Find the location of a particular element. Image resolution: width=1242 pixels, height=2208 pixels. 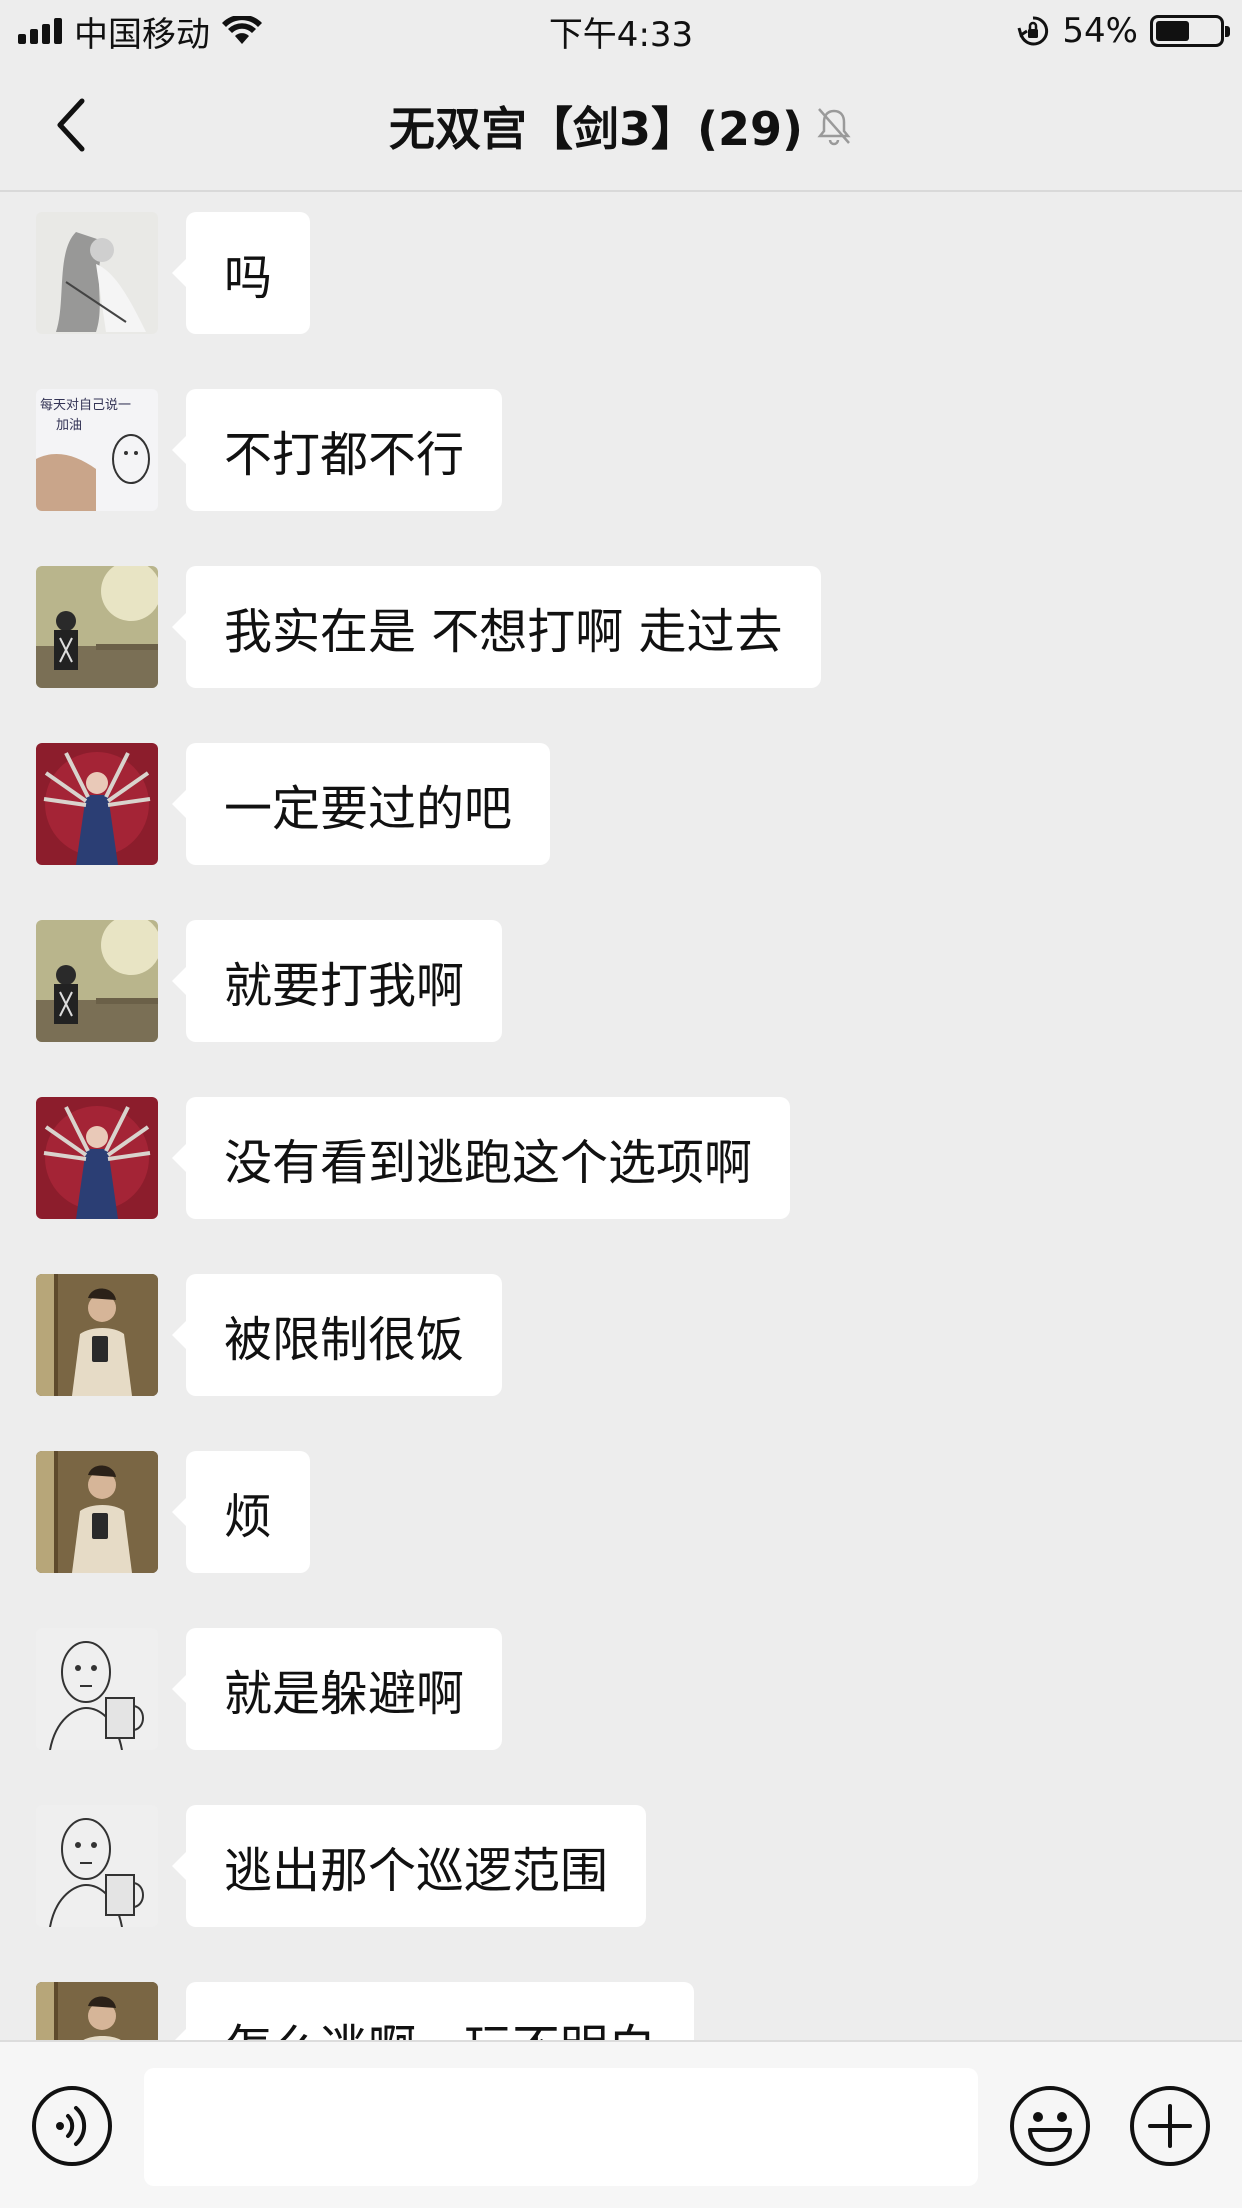

message-bubble: 一定要过的吧 is located at coordinates (361, 804).